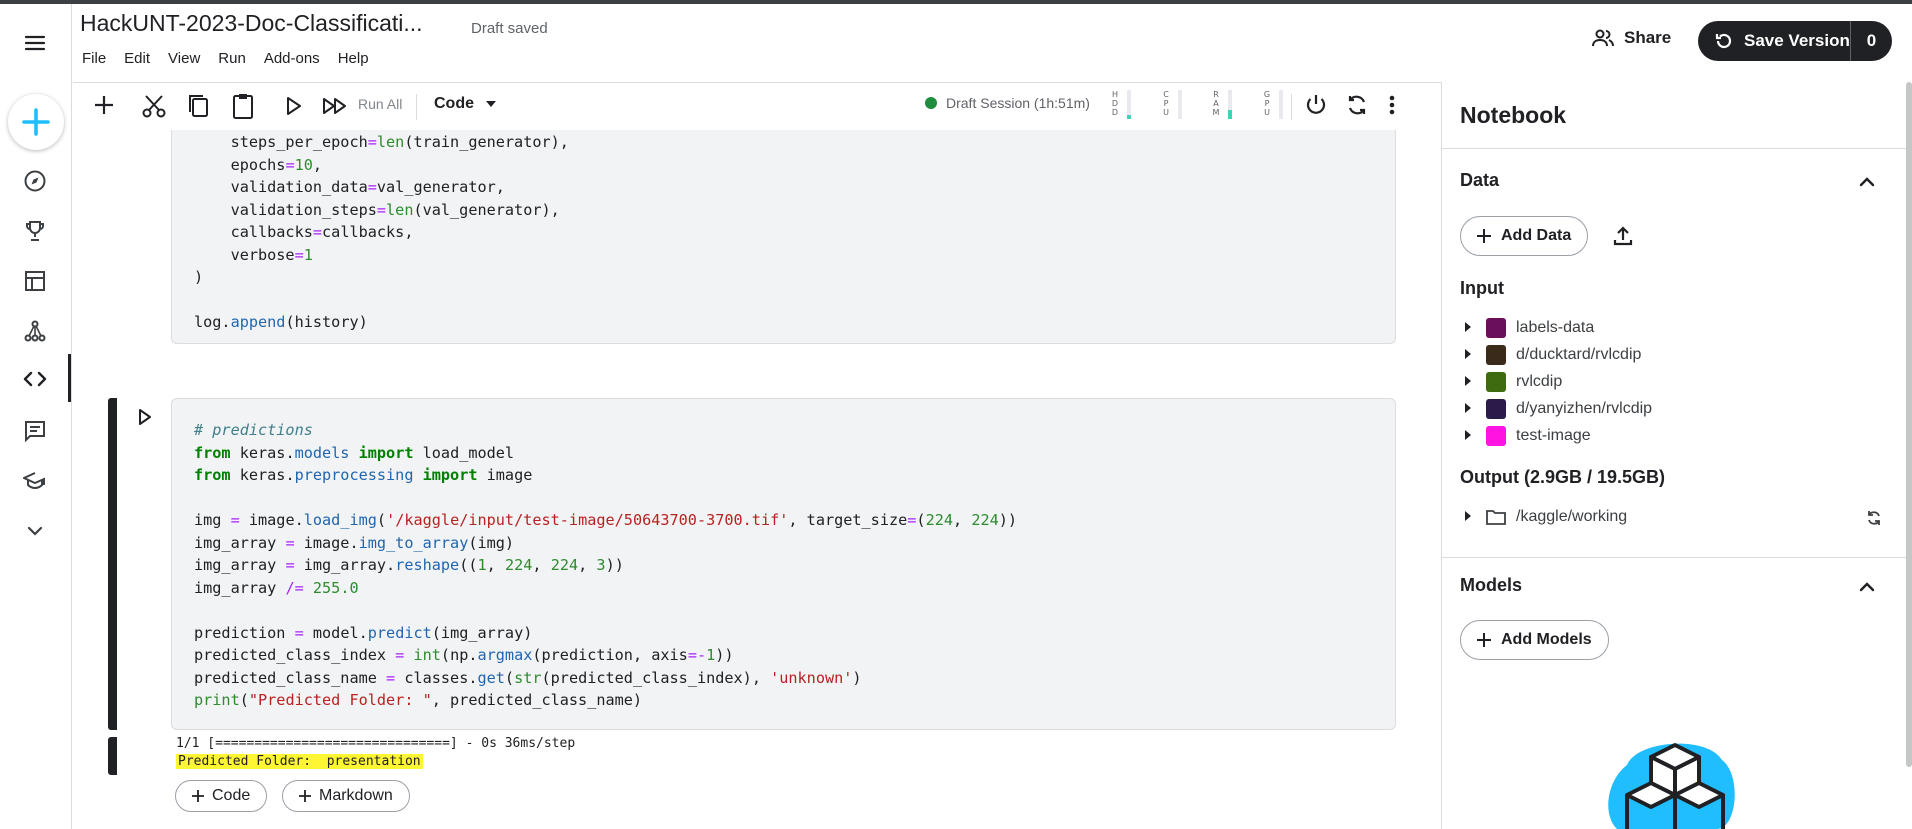 Image resolution: width=1912 pixels, height=829 pixels. What do you see at coordinates (757, 106) in the screenshot?
I see `notebook-toolbar` at bounding box center [757, 106].